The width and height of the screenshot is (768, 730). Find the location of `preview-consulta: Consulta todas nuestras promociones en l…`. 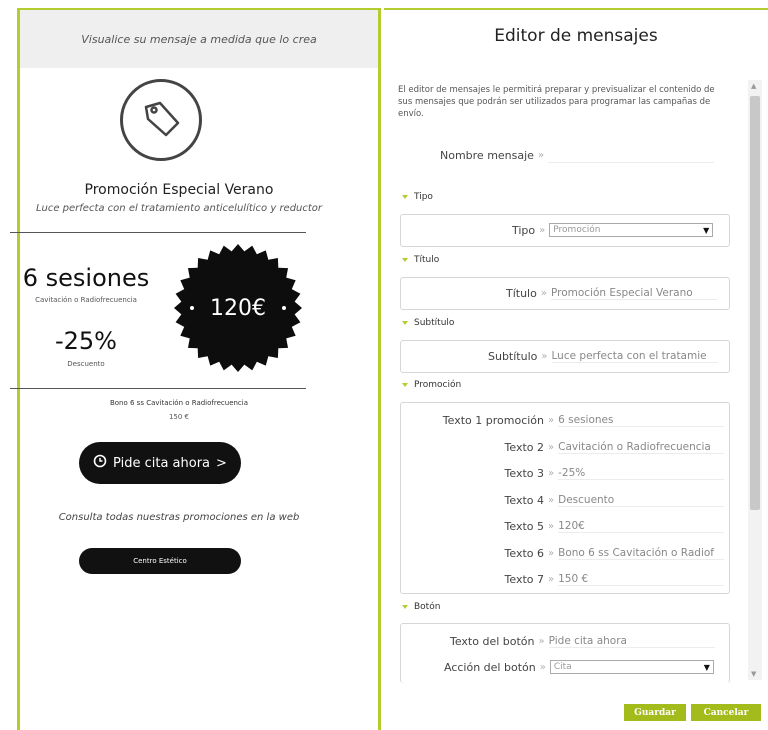

preview-consulta: Consulta todas nuestras promociones en l… is located at coordinates (179, 517).